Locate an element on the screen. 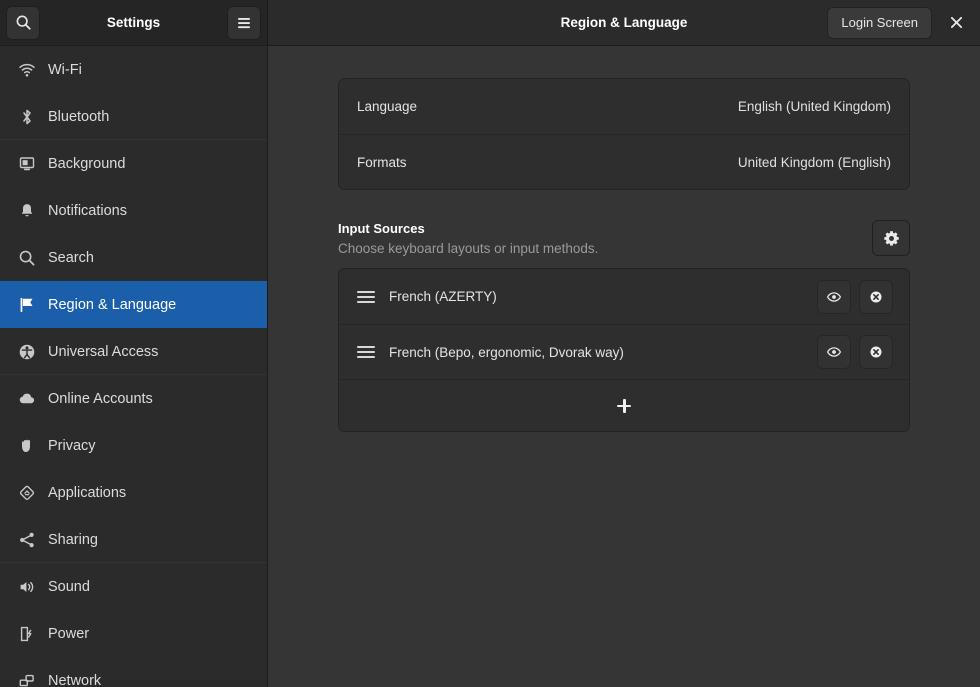 This screenshot has height=687, width=980. sidebar-item-label: Notifications is located at coordinates (87, 210).